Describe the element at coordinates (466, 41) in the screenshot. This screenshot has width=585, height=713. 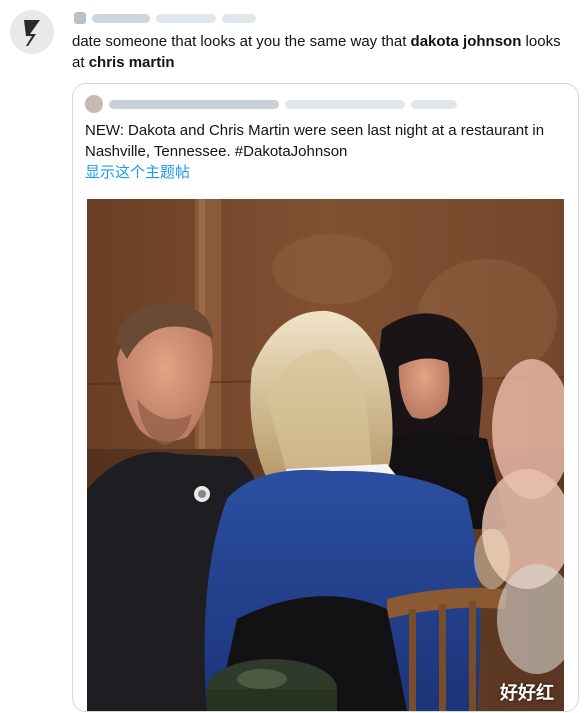
I see `tweet-text-bold: dakota johnson` at that location.